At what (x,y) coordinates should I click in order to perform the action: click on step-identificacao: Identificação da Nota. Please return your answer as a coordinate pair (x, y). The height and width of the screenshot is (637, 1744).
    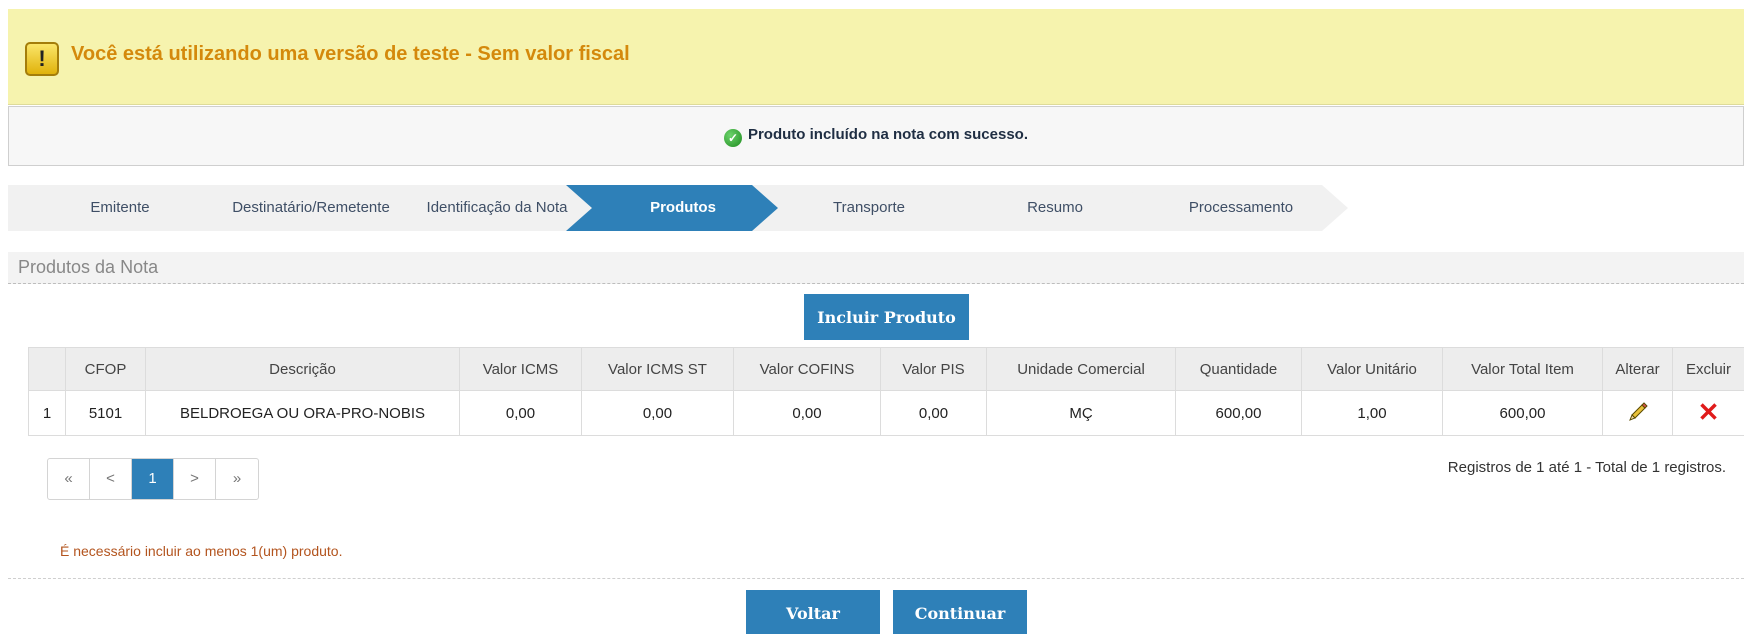
    Looking at the image, I should click on (492, 208).